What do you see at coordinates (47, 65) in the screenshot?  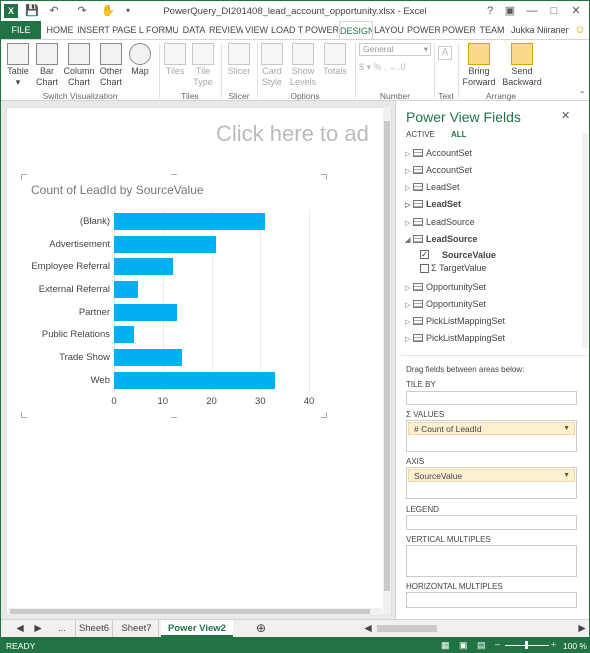 I see `bar-chart-button: Bar Chart` at bounding box center [47, 65].